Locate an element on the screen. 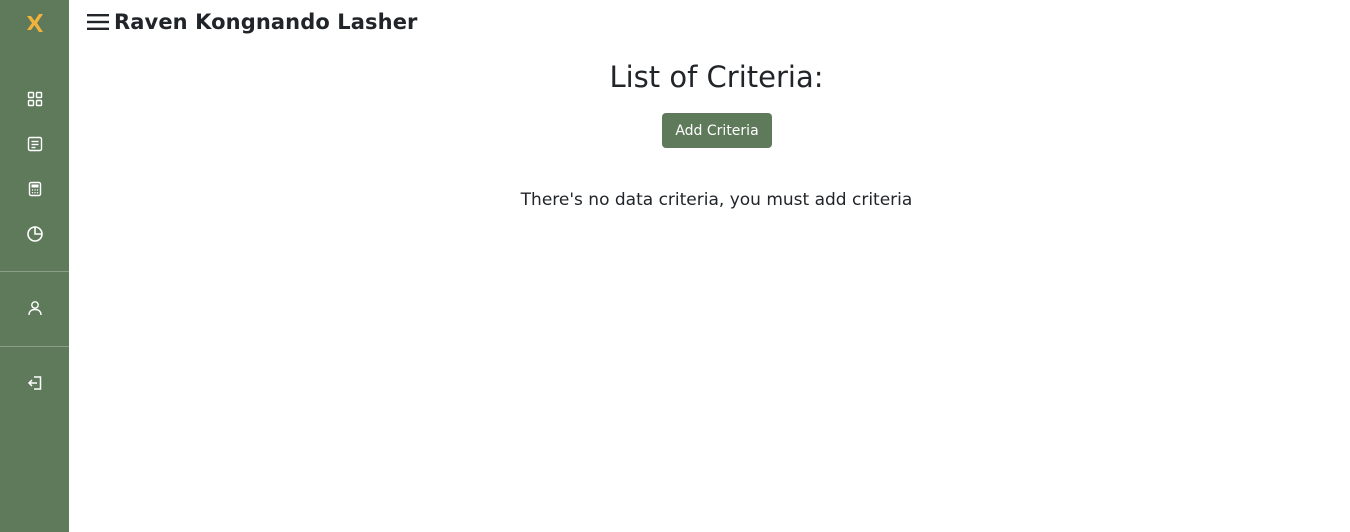  document-icon is located at coordinates (35, 144).